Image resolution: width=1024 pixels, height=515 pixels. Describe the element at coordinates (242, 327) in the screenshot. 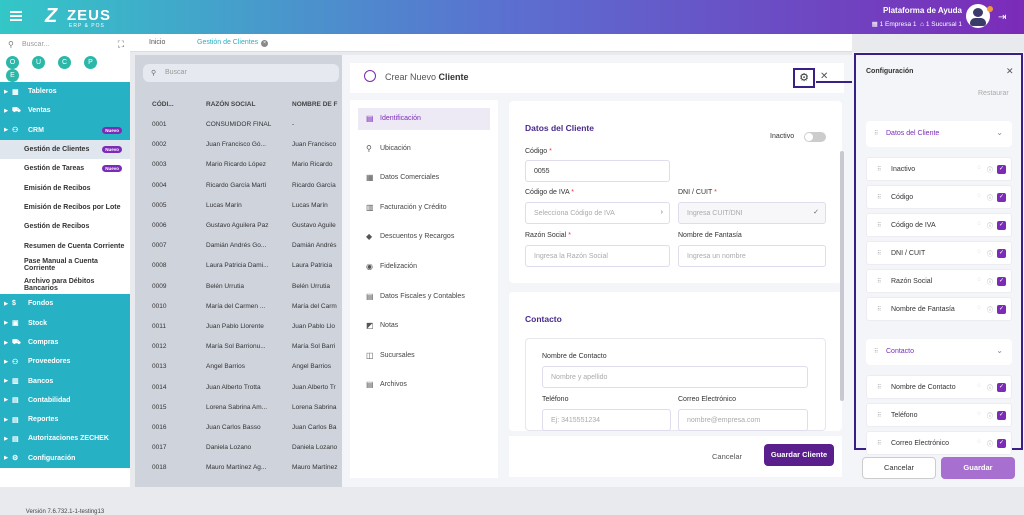

I see `table-row: 0011 Juan Pablo Llorente Juan Pablo Llo` at that location.